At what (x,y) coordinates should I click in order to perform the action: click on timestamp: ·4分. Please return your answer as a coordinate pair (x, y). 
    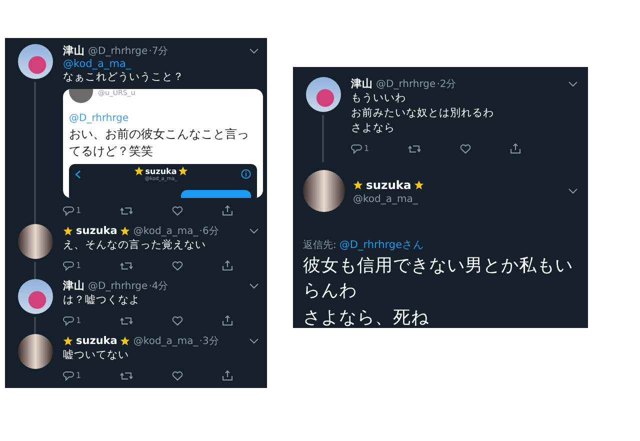
    Looking at the image, I should click on (158, 286).